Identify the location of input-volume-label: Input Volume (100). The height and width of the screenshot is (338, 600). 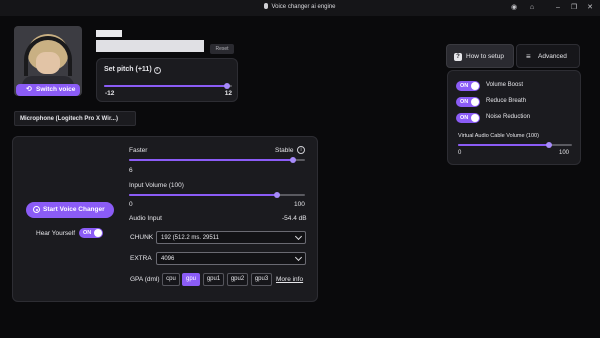
(156, 185).